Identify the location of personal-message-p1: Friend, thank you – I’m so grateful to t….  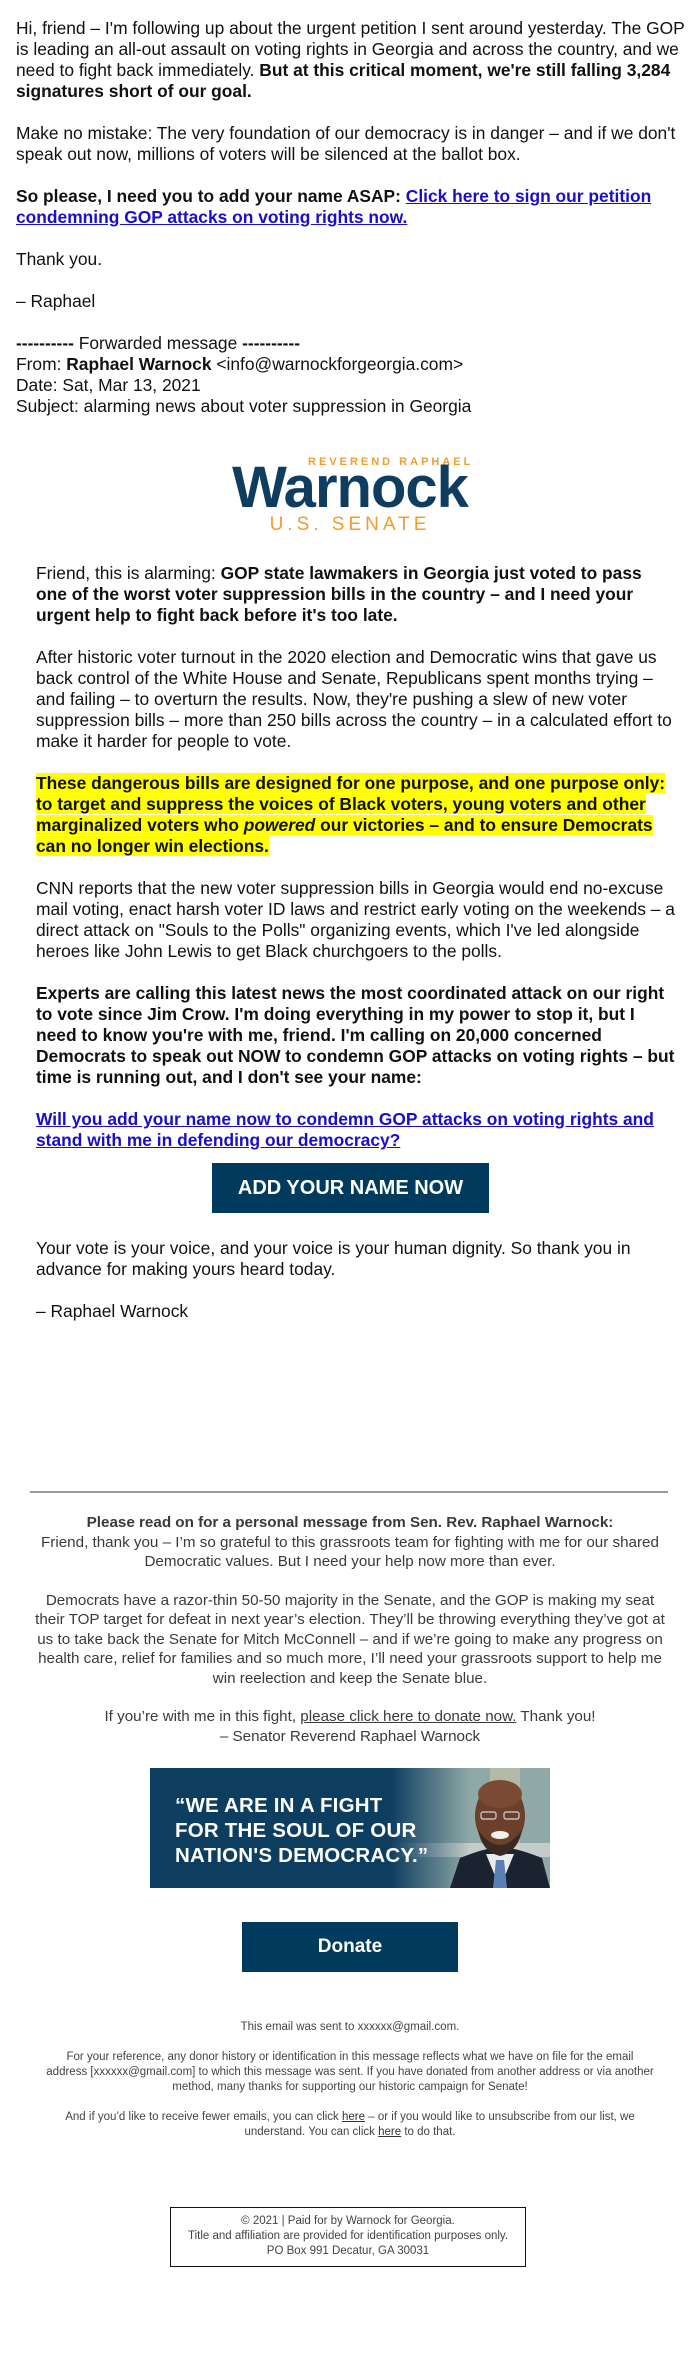
(350, 1552).